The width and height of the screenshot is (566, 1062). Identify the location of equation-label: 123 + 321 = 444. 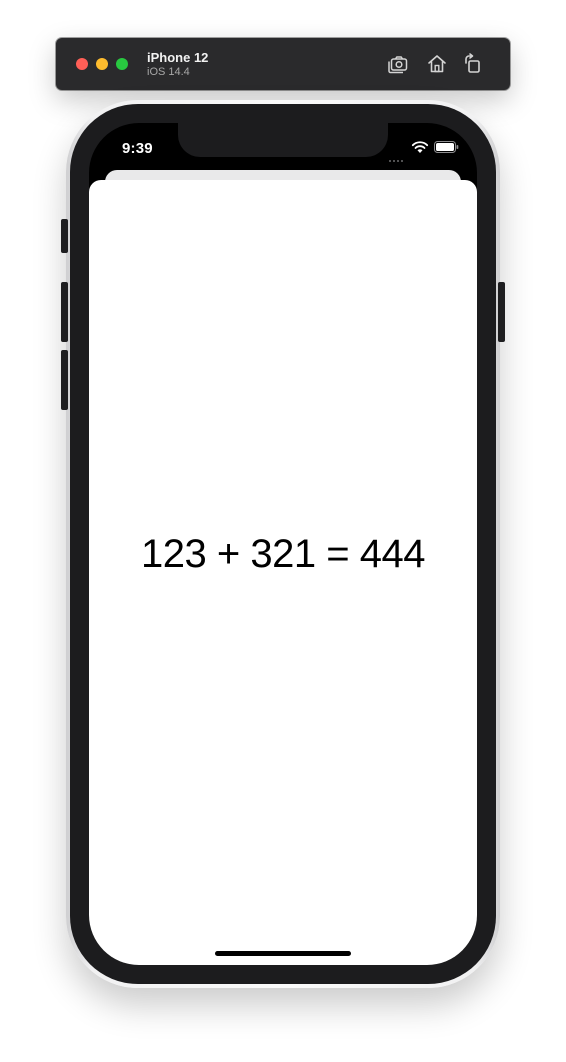
(283, 554).